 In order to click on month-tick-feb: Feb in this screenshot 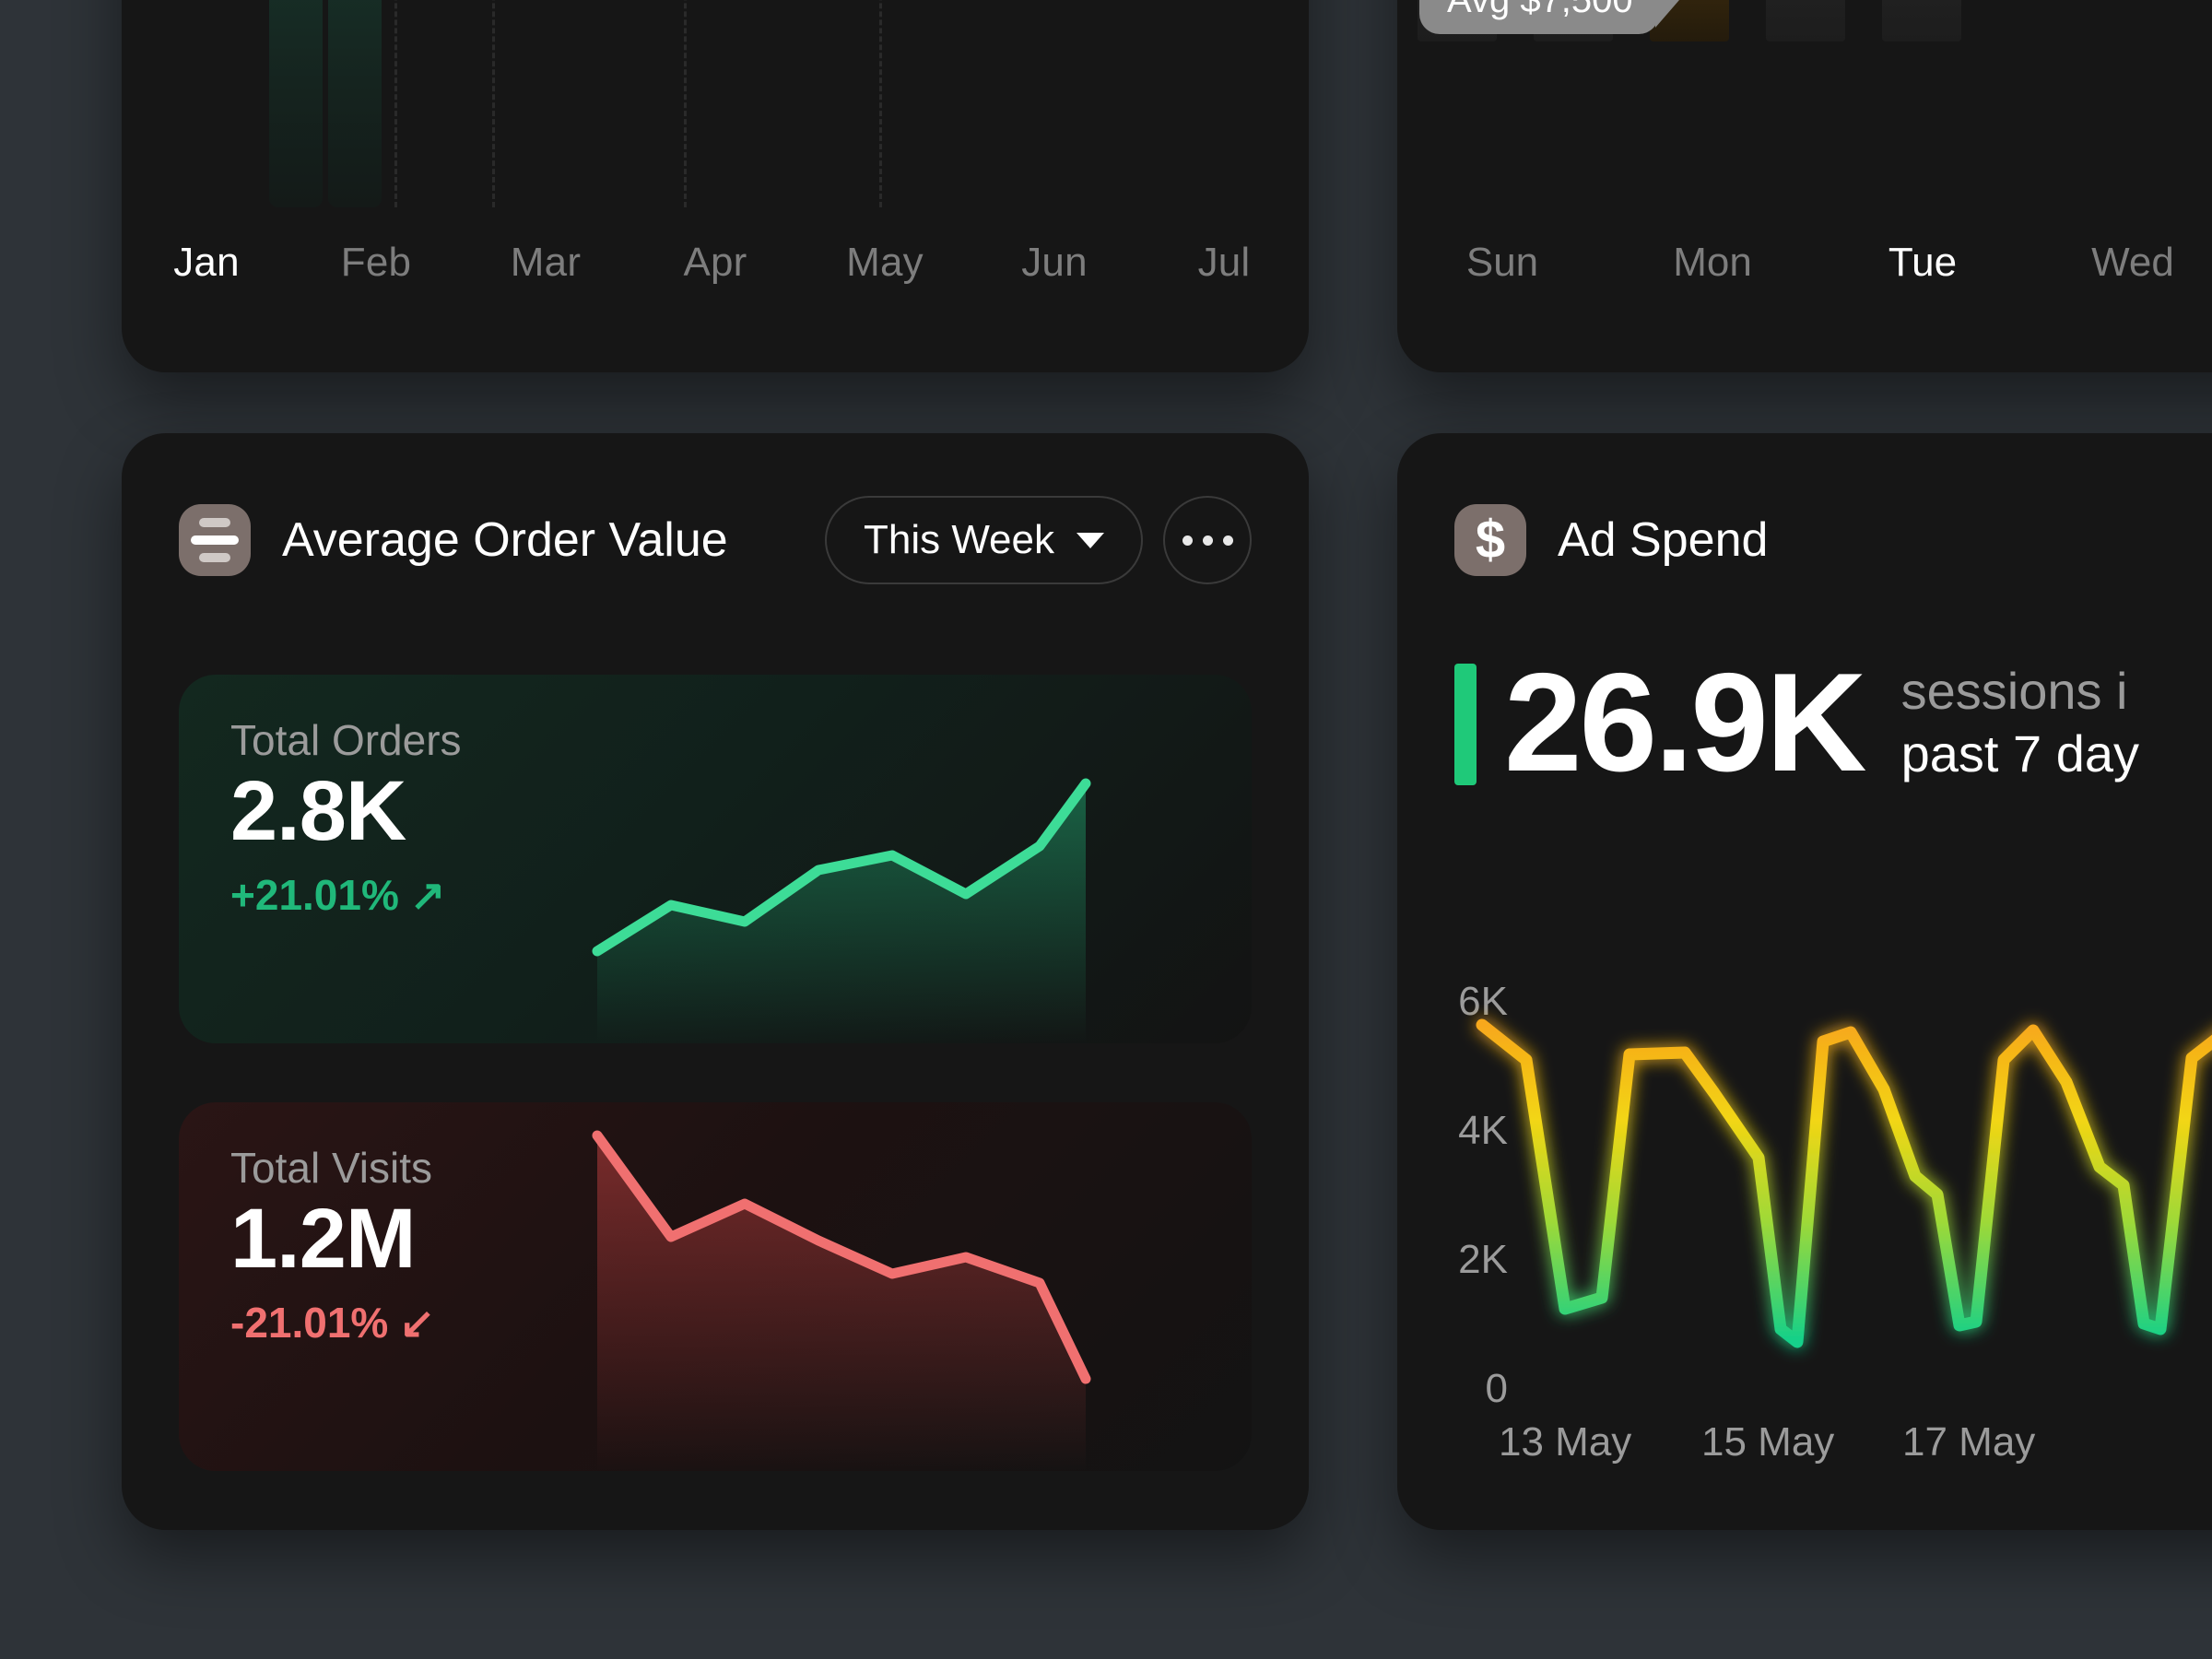, I will do `click(376, 263)`.